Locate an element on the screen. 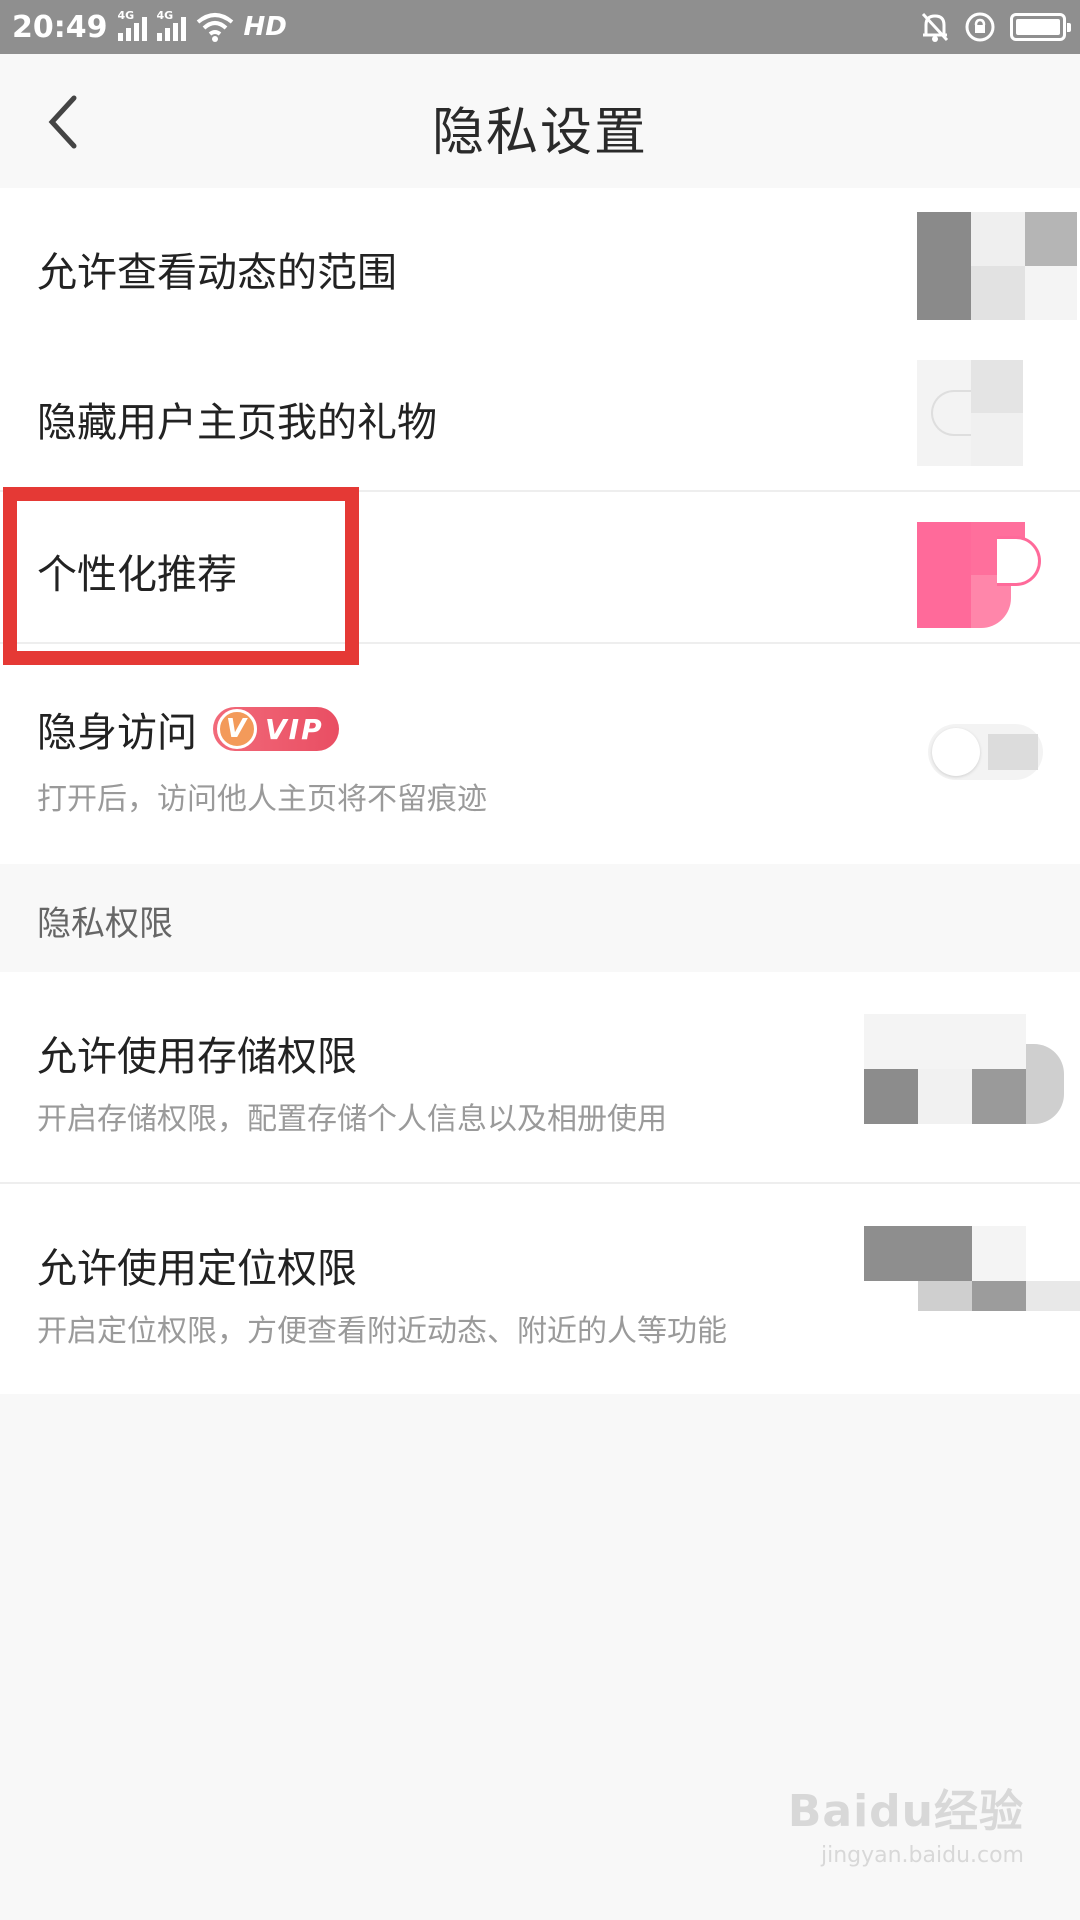  section-title: 隐私权限 is located at coordinates (105, 924).